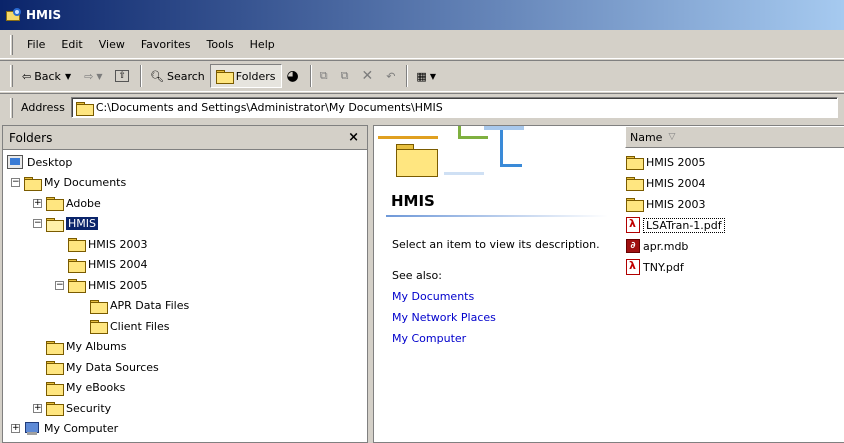 The width and height of the screenshot is (844, 443). I want to click on move-to-button: ⧉, so click(325, 76).